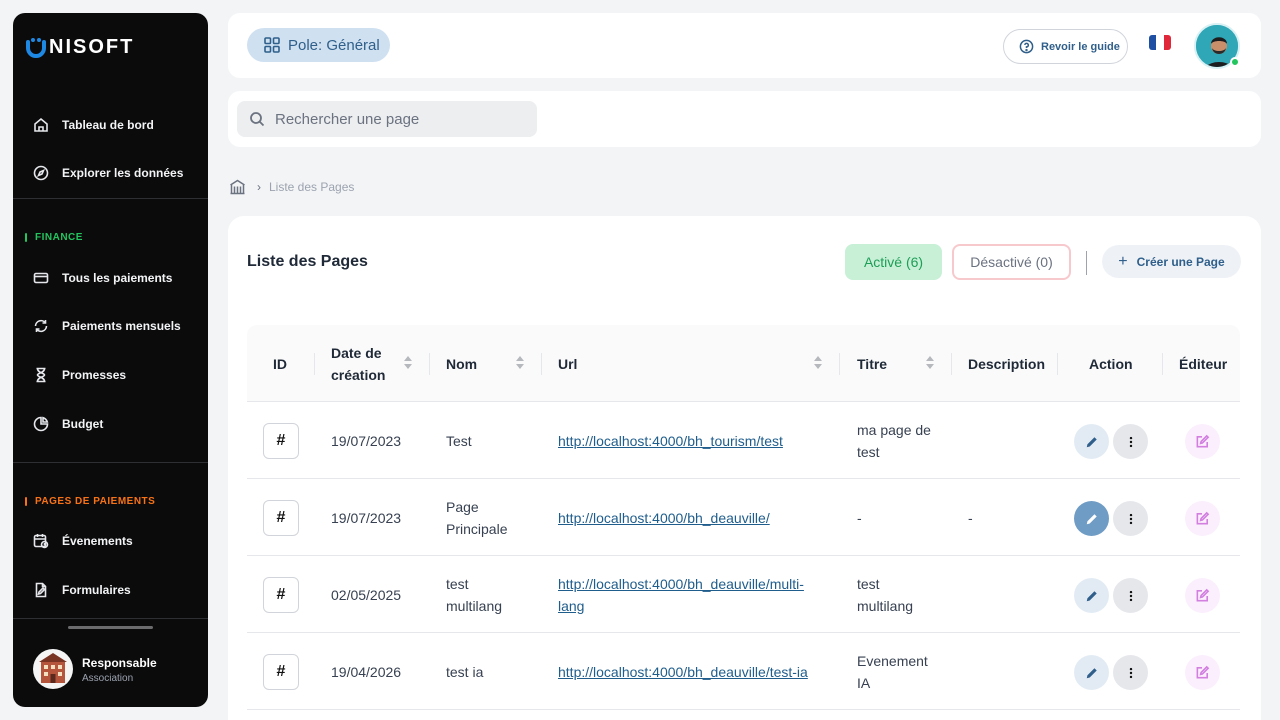  I want to click on sidebar-item-all-payments: Tous les paiements, so click(110, 278).